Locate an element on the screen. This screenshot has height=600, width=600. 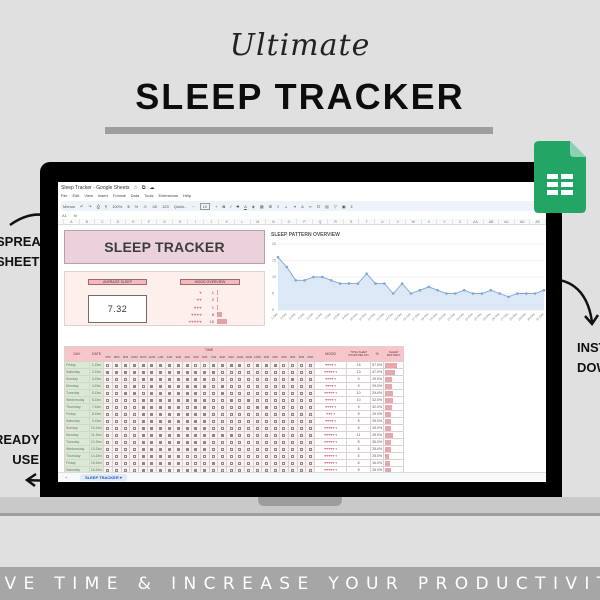
column-header: A is located at coordinates (72, 221).